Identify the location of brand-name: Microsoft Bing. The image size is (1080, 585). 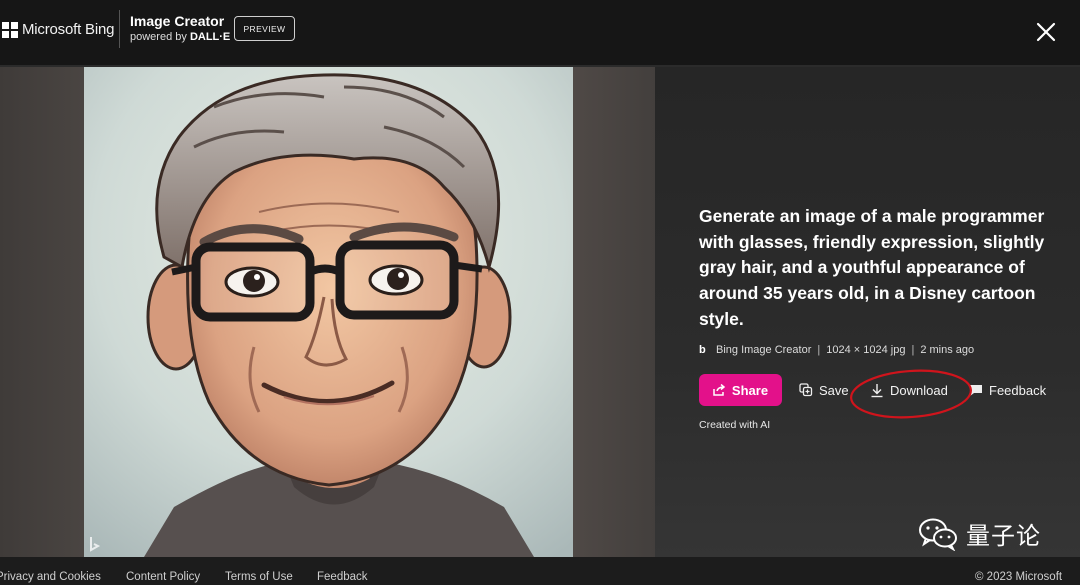
(68, 29).